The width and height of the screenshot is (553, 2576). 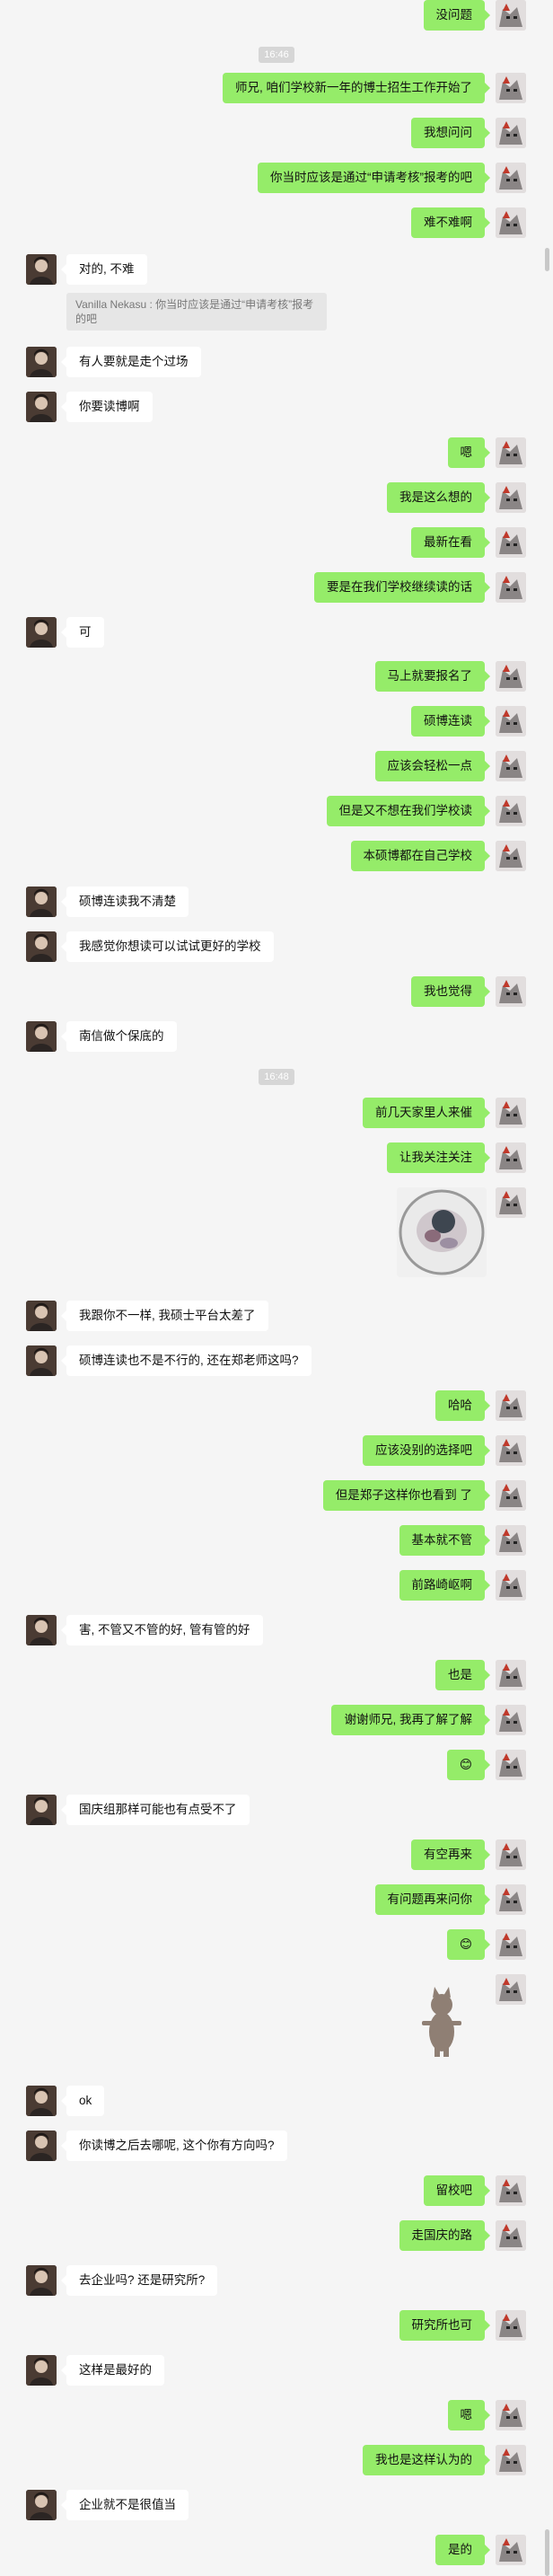 What do you see at coordinates (125, 2505) in the screenshot?
I see `message-bubble: 企业就不是很值当` at bounding box center [125, 2505].